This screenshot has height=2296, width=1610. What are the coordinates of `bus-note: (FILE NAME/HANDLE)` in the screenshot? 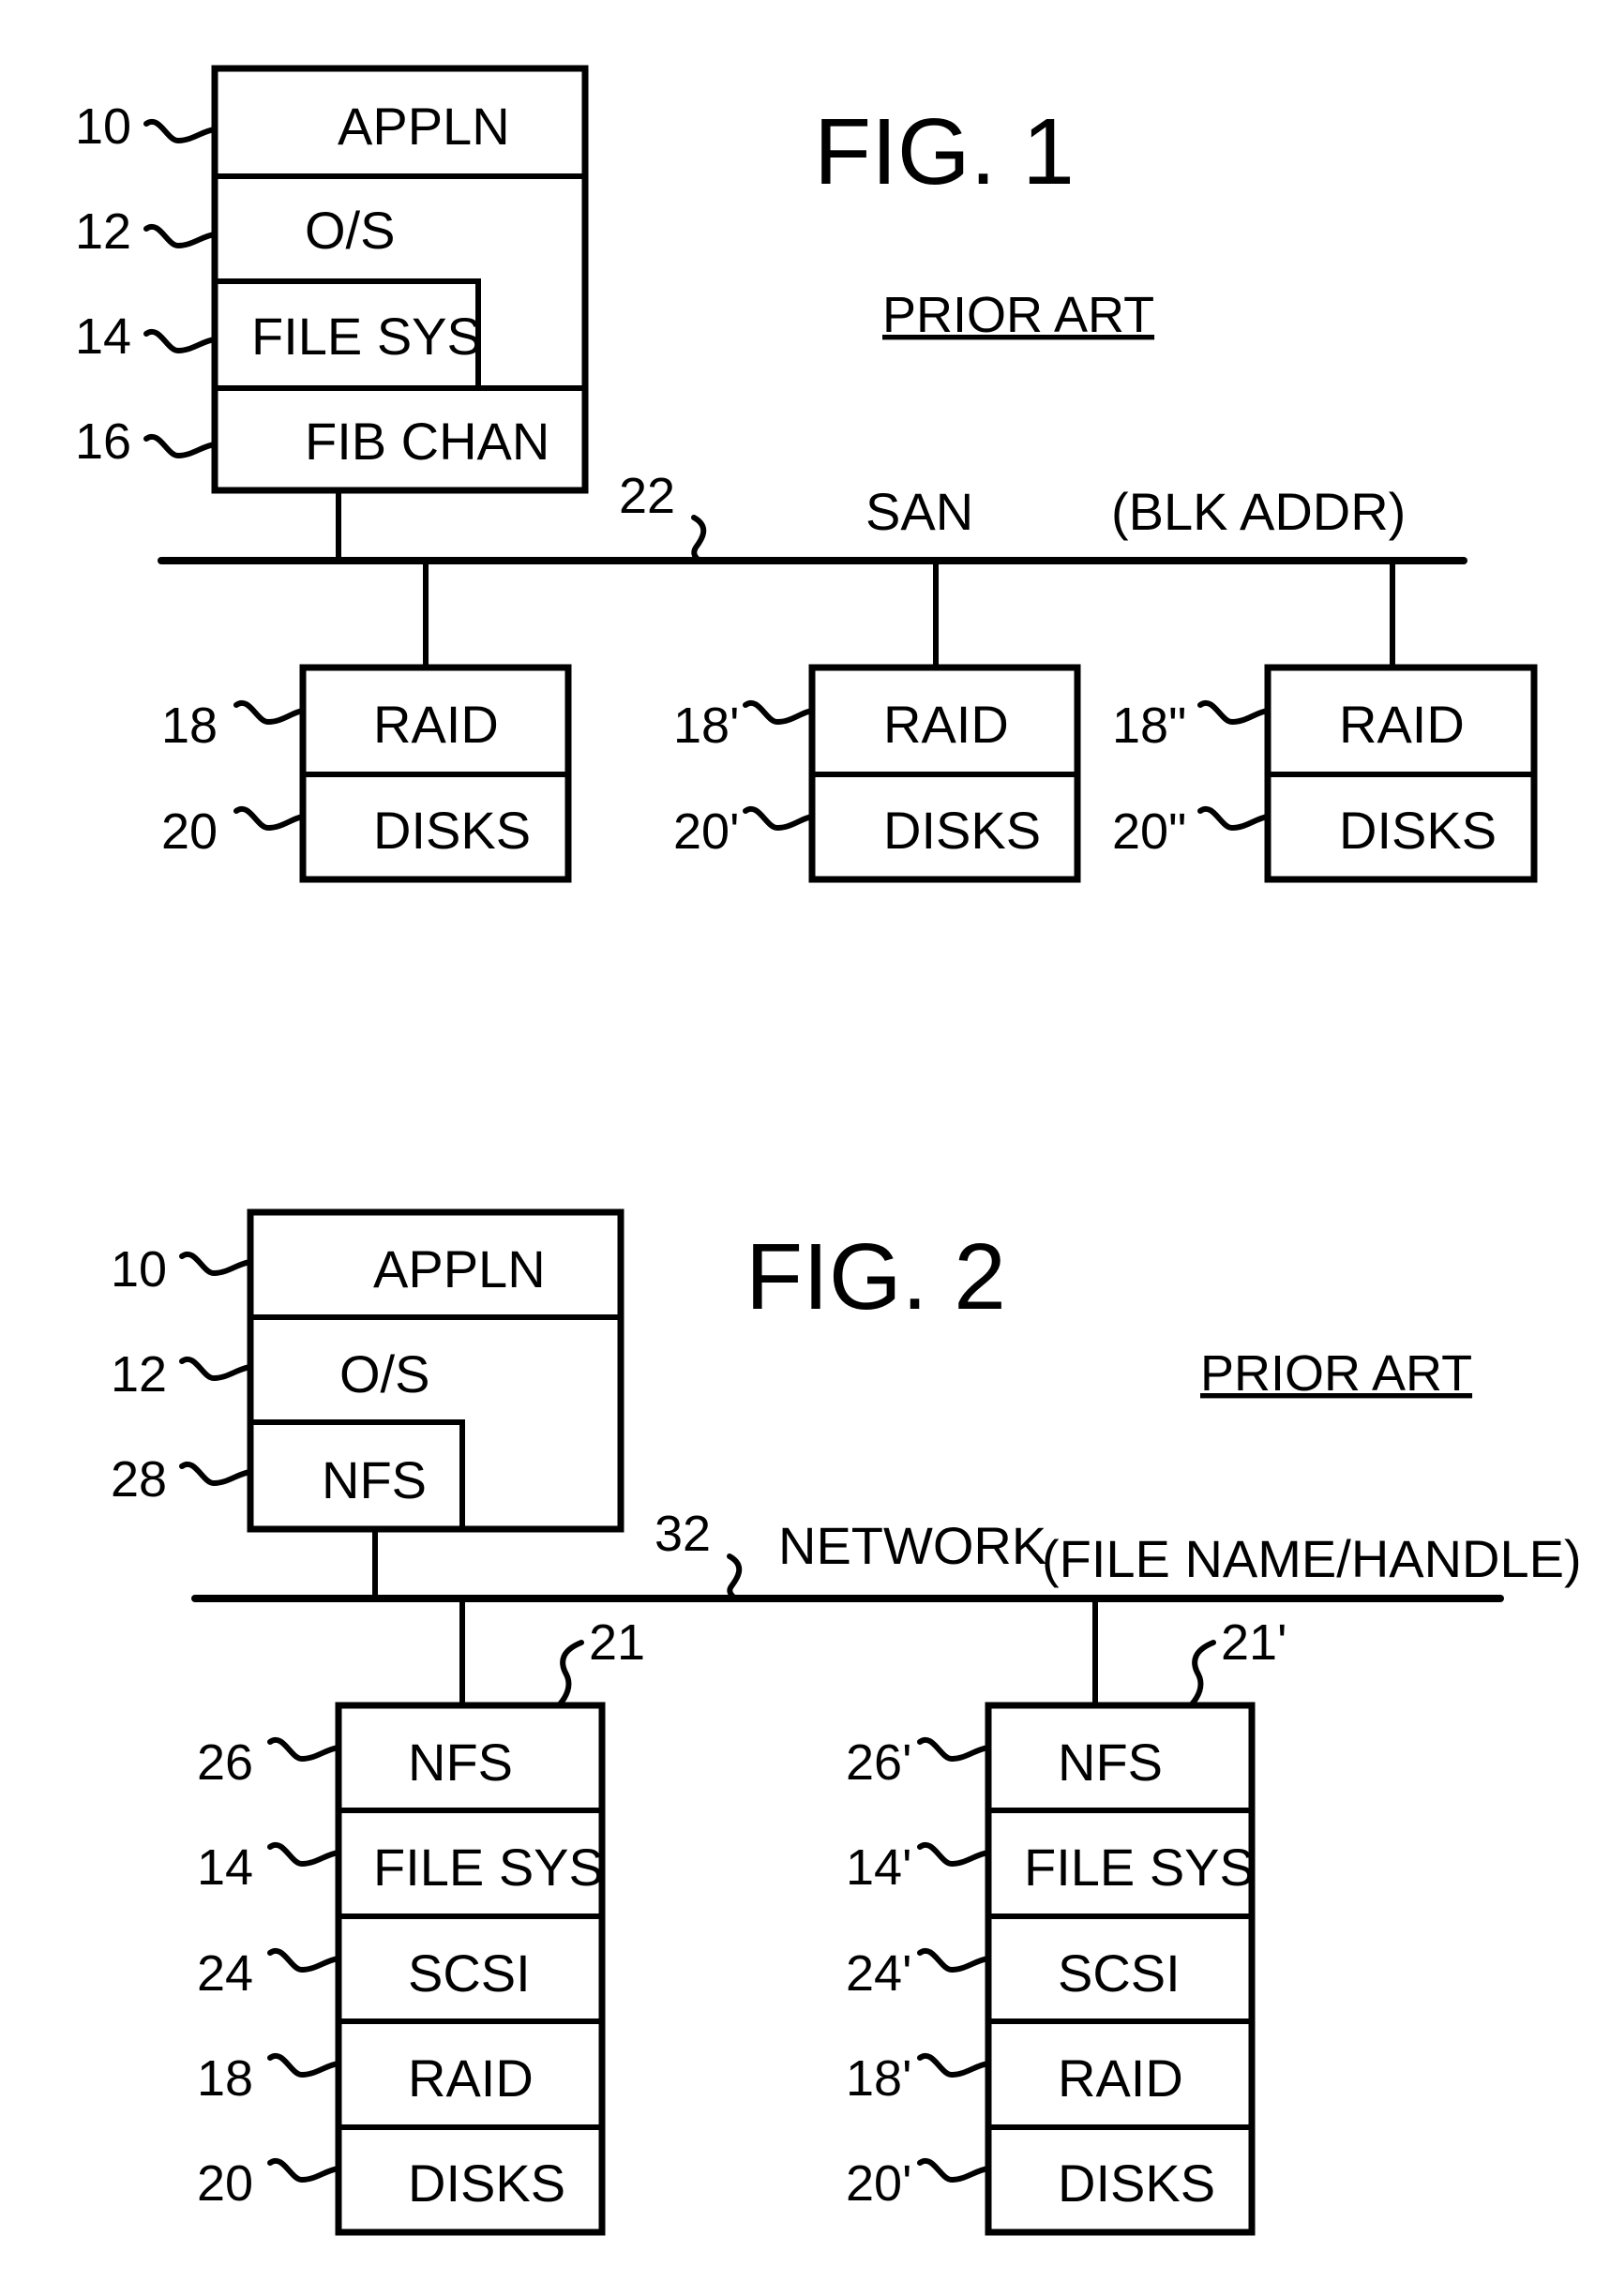 It's located at (1312, 1558).